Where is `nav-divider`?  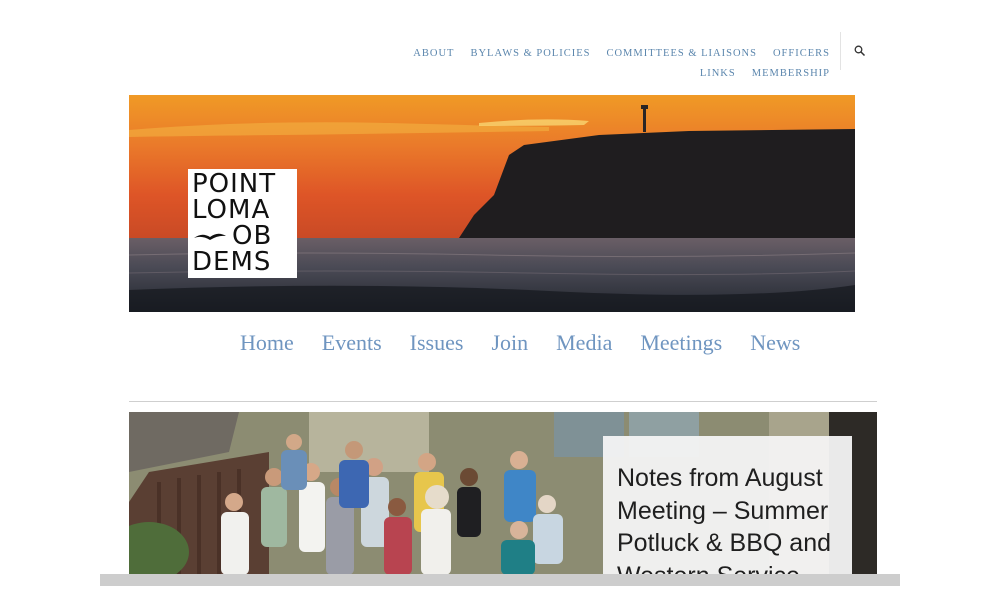
nav-divider is located at coordinates (840, 51).